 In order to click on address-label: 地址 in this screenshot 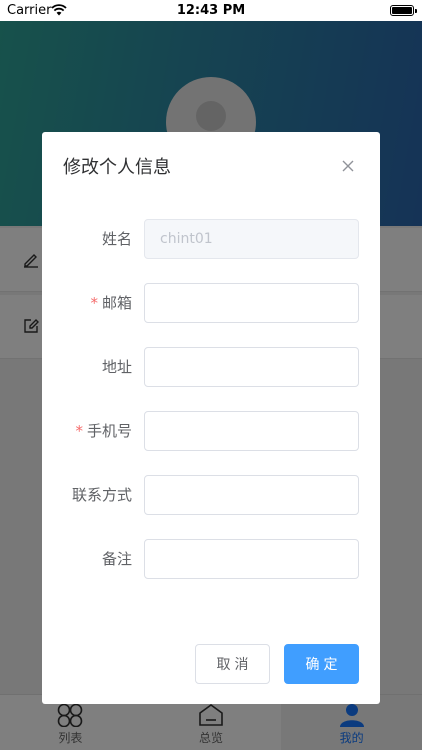, I will do `click(116, 367)`.